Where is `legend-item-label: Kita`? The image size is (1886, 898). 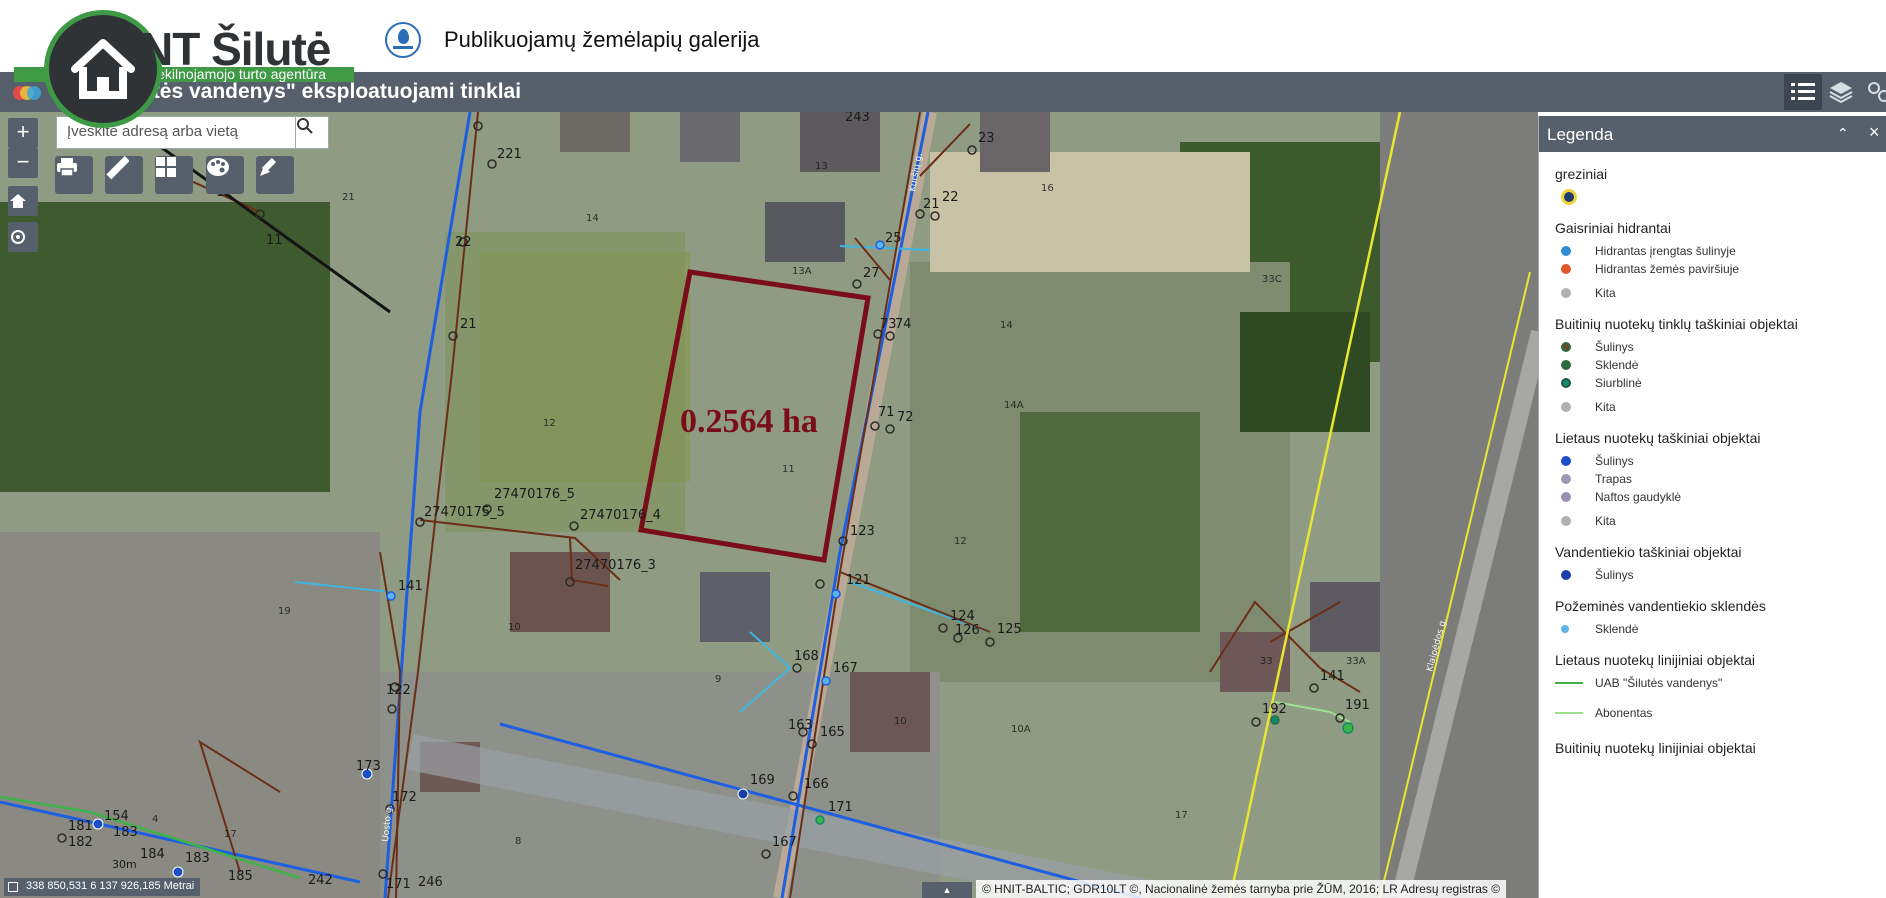
legend-item-label: Kita is located at coordinates (1605, 521).